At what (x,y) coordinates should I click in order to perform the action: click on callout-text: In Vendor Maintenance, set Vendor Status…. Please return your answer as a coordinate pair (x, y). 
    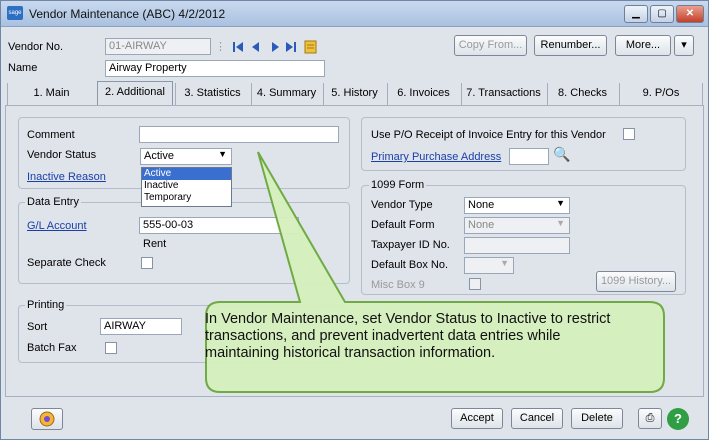
    Looking at the image, I should click on (408, 336).